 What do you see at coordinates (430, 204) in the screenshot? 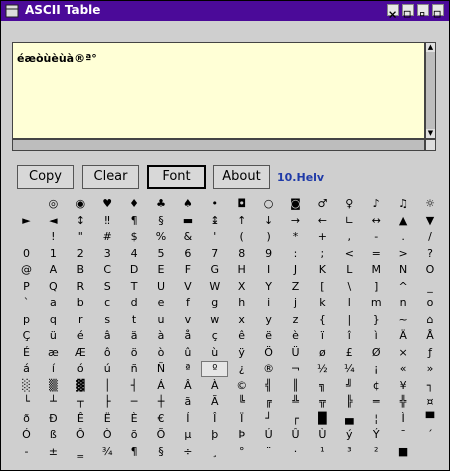
I see `char-cell: ☼` at bounding box center [430, 204].